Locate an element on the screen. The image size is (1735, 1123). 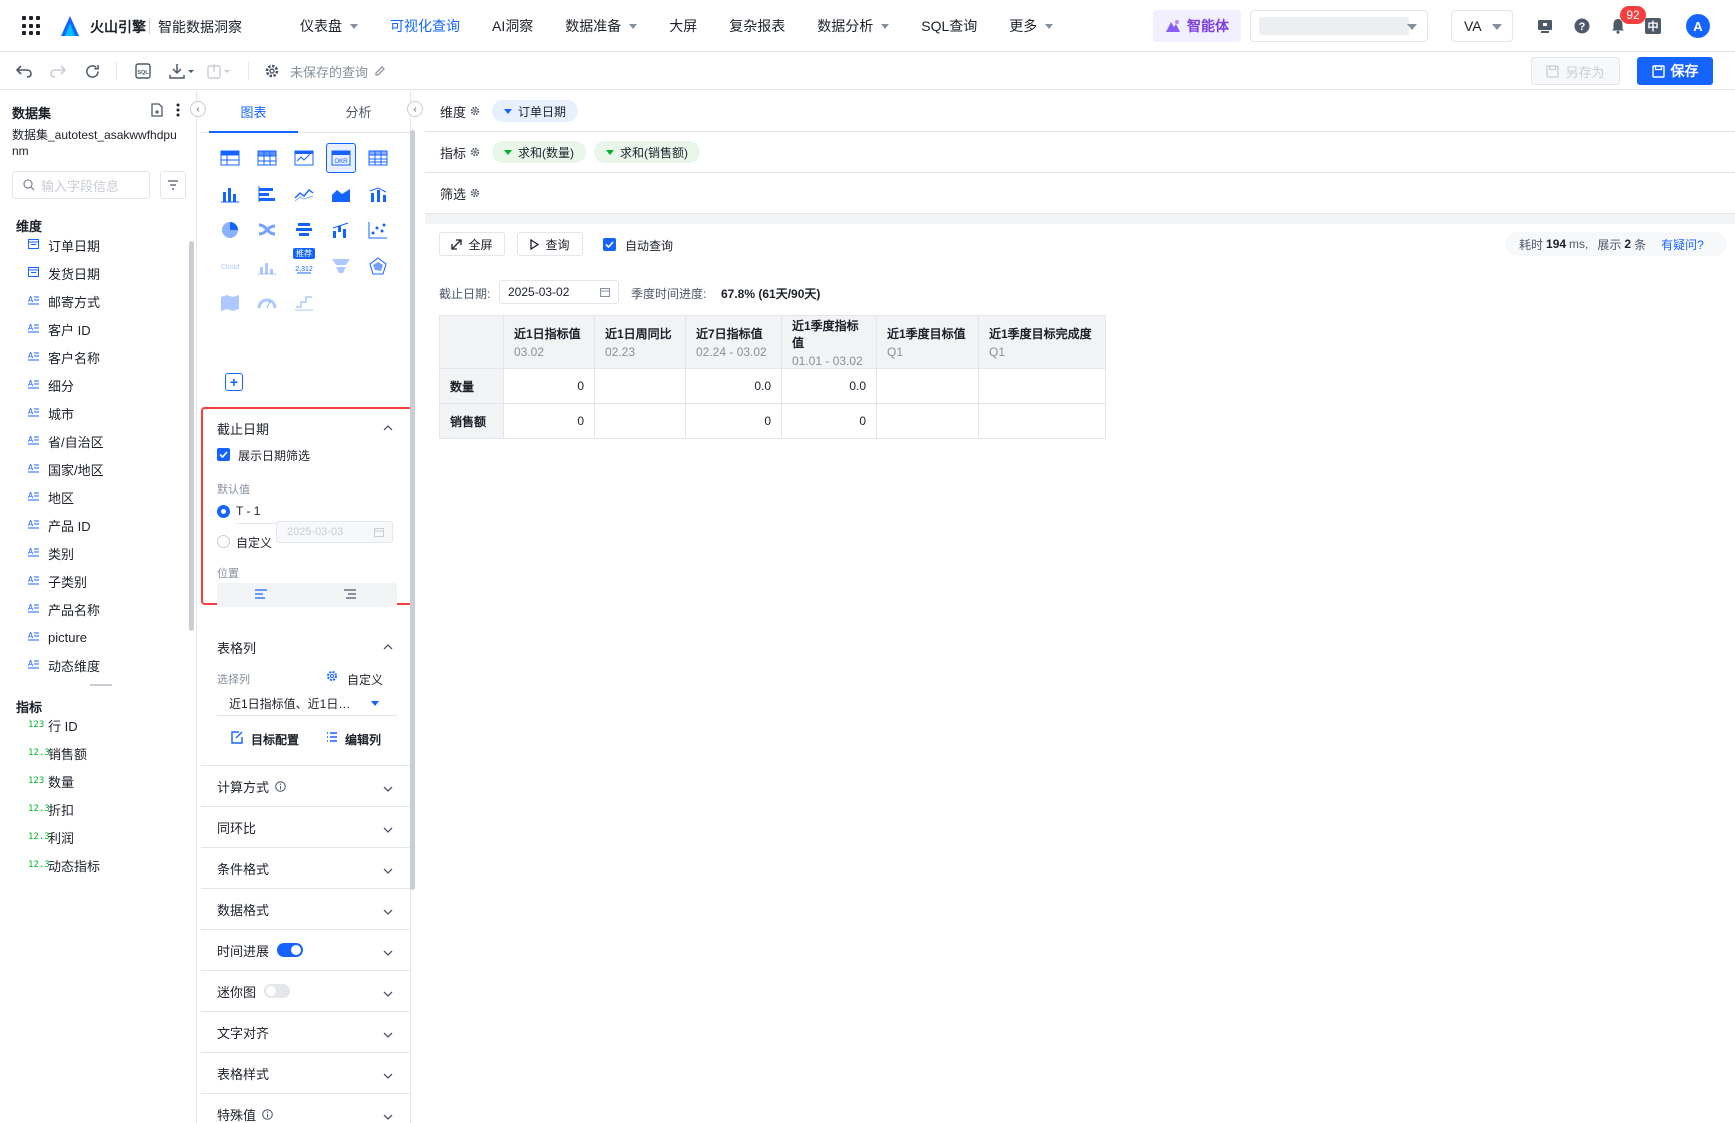
dataset-file-icon is located at coordinates (157, 111).